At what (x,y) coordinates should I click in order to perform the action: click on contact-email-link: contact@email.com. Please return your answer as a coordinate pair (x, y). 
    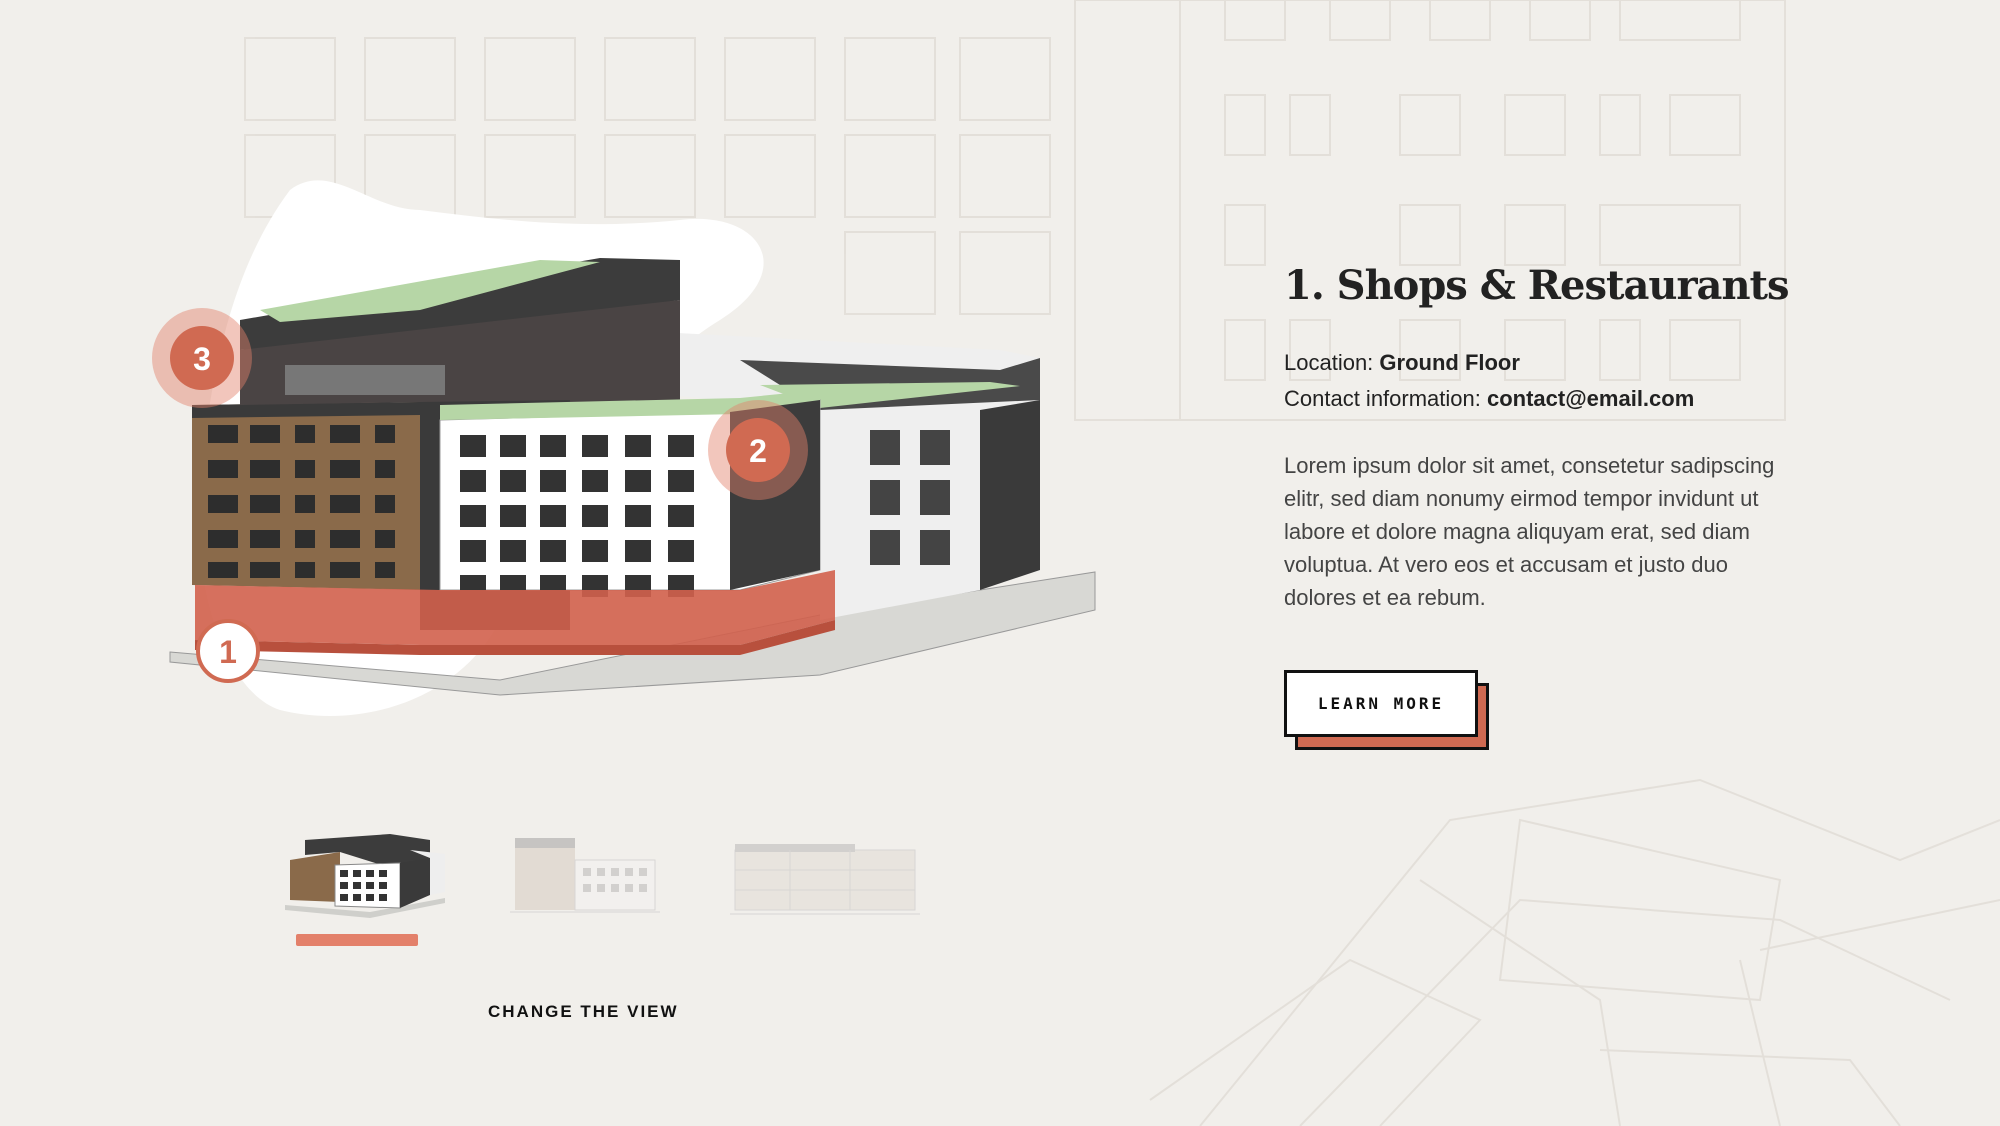
    Looking at the image, I should click on (1590, 398).